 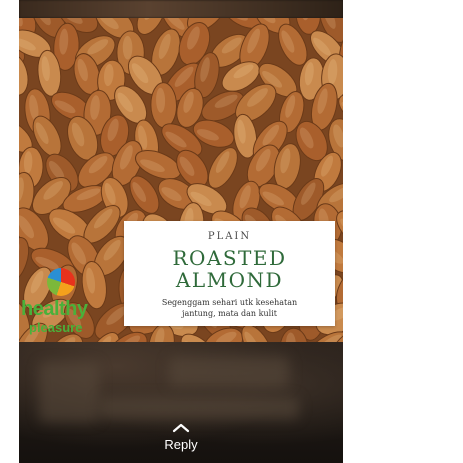 I want to click on card-title: ROASTED ALMOND, so click(x=229, y=269).